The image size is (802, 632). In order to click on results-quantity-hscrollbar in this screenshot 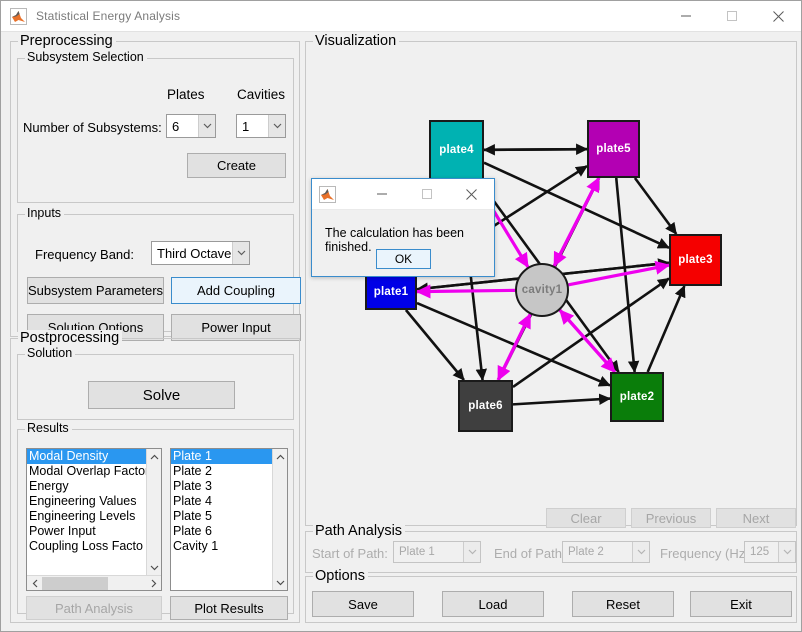, I will do `click(94, 582)`.